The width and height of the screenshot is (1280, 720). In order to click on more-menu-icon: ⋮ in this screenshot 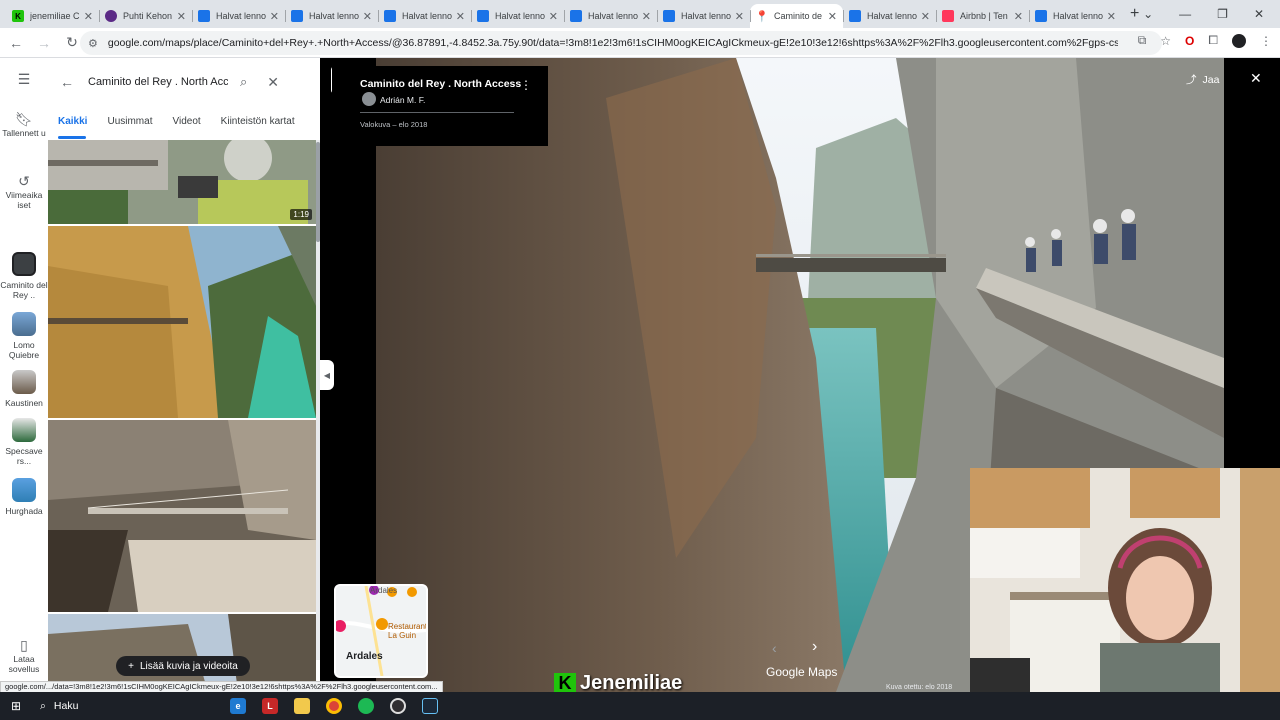, I will do `click(1266, 41)`.